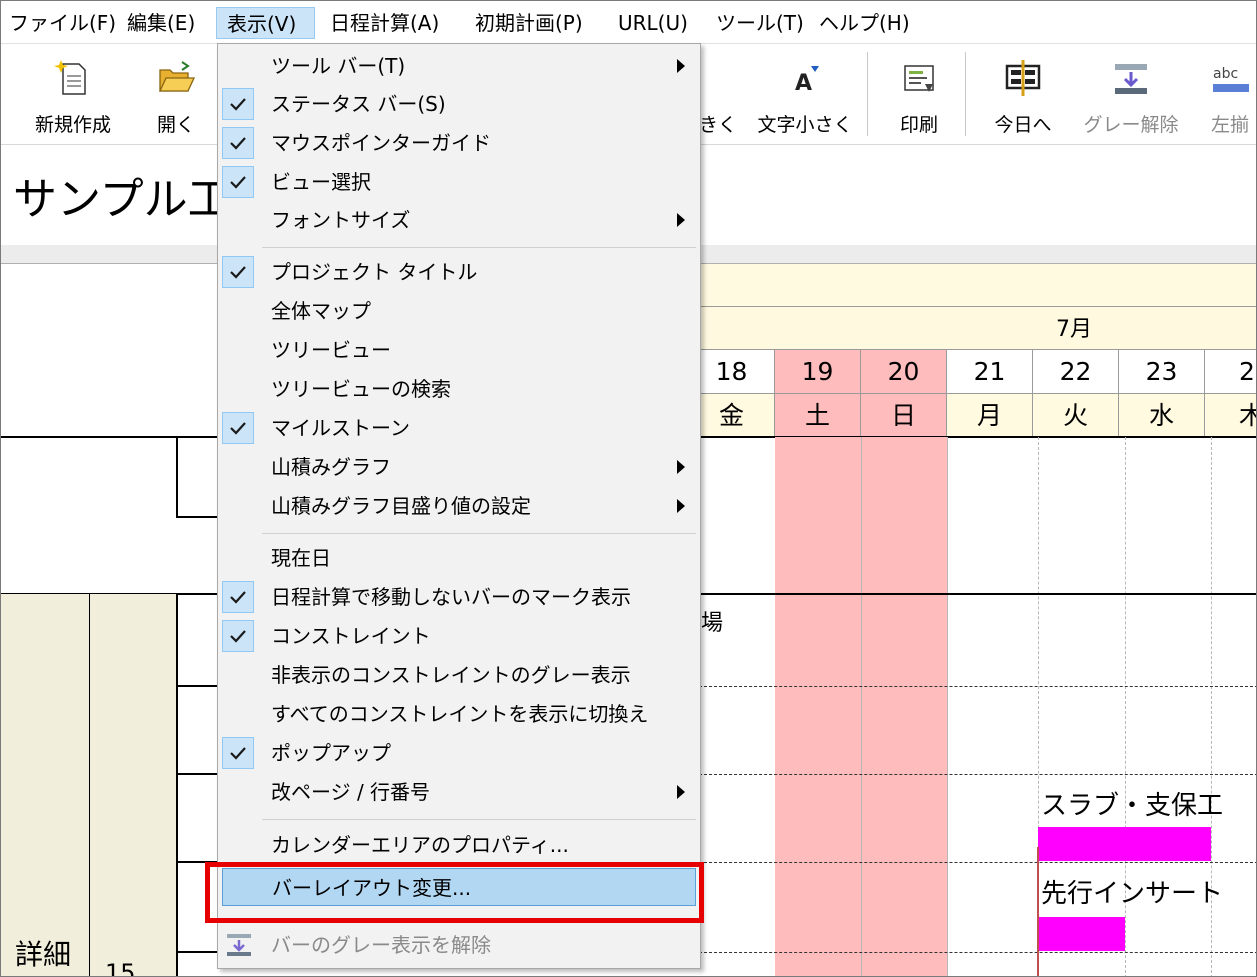 This screenshot has height=977, width=1257. What do you see at coordinates (919, 94) in the screenshot?
I see `print-button: 印刷` at bounding box center [919, 94].